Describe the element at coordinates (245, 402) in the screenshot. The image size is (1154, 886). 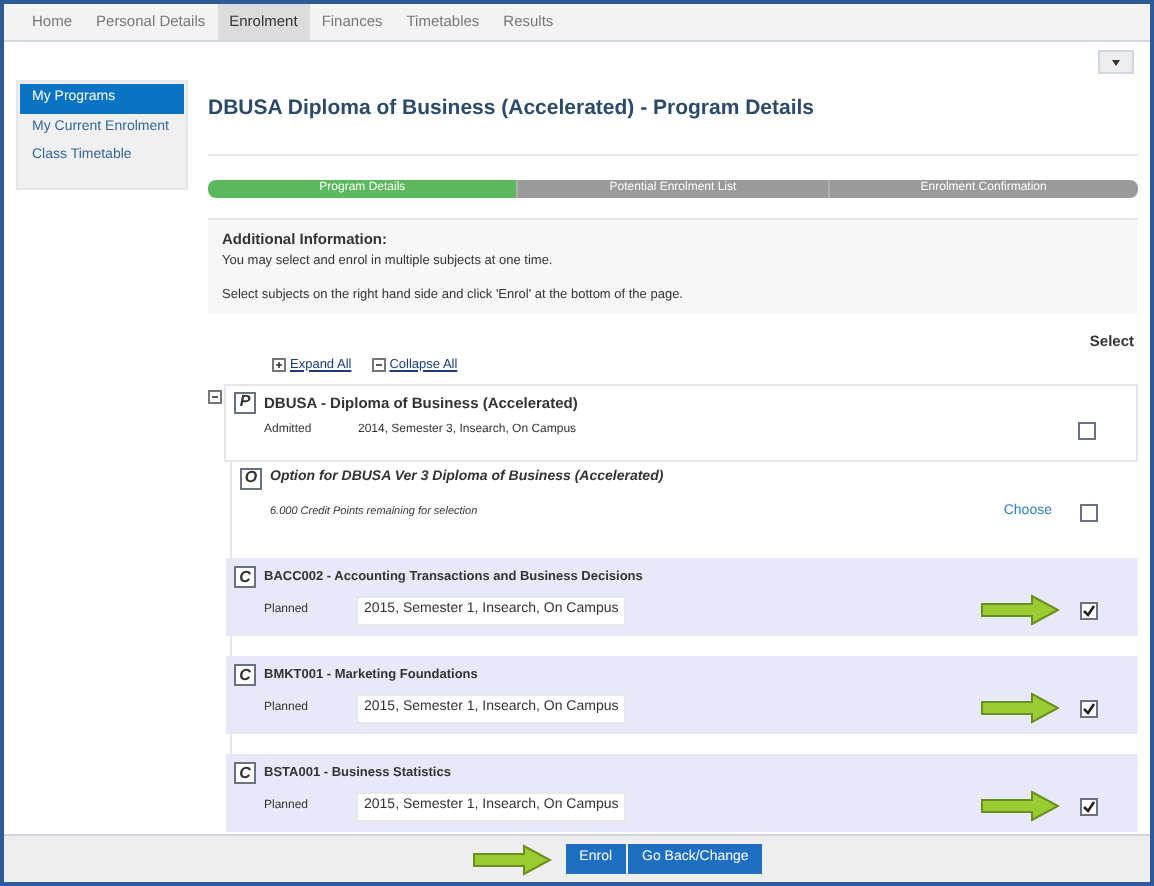
I see `type-badge: P` at that location.